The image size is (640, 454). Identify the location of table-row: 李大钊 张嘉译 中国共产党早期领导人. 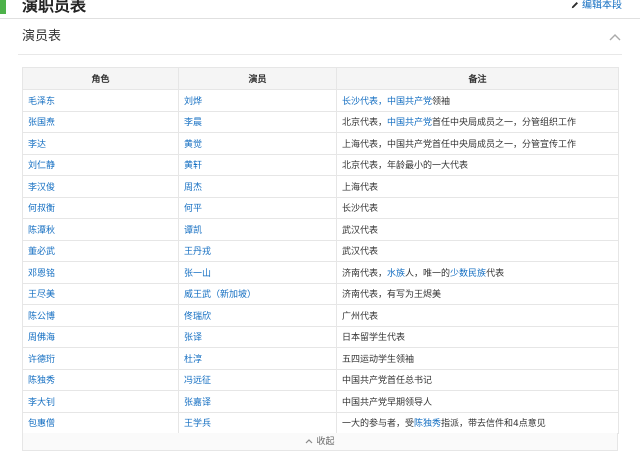
(320, 401).